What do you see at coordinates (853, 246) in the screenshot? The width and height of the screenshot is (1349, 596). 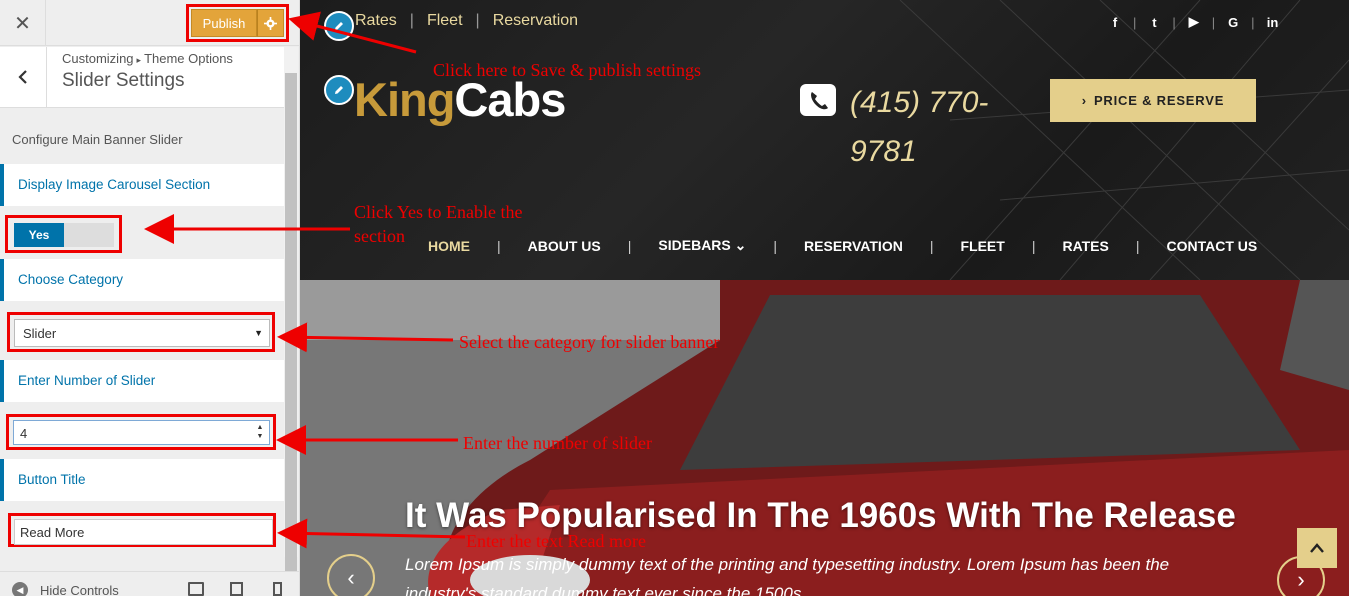 I see `nav-reservation: RESERVATION` at bounding box center [853, 246].